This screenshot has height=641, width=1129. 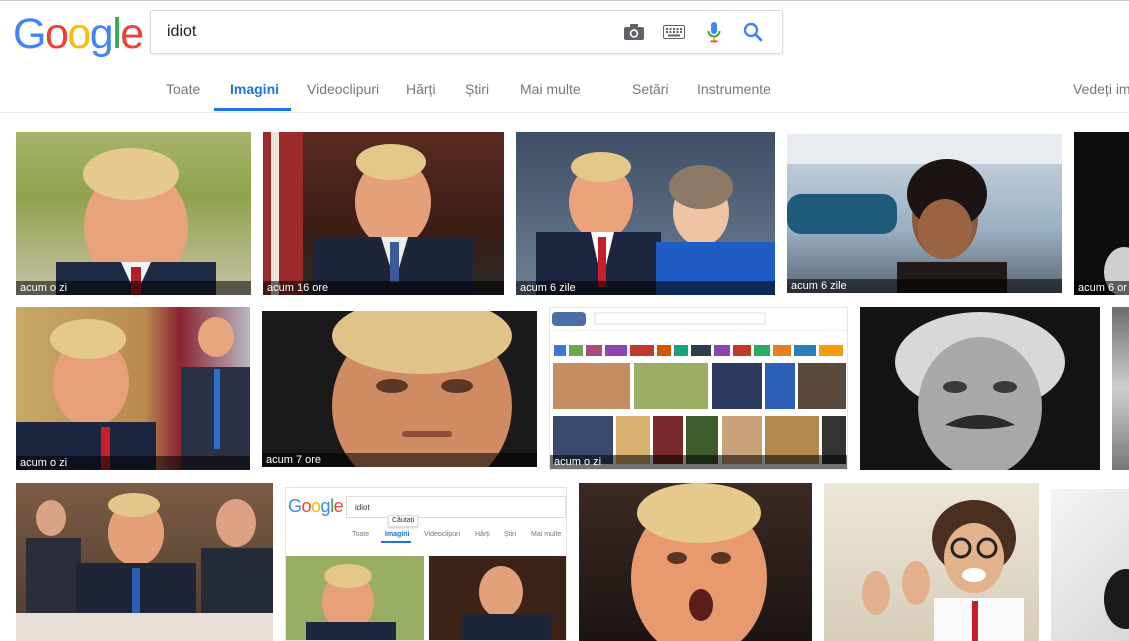 I want to click on search-icon, so click(x=753, y=32).